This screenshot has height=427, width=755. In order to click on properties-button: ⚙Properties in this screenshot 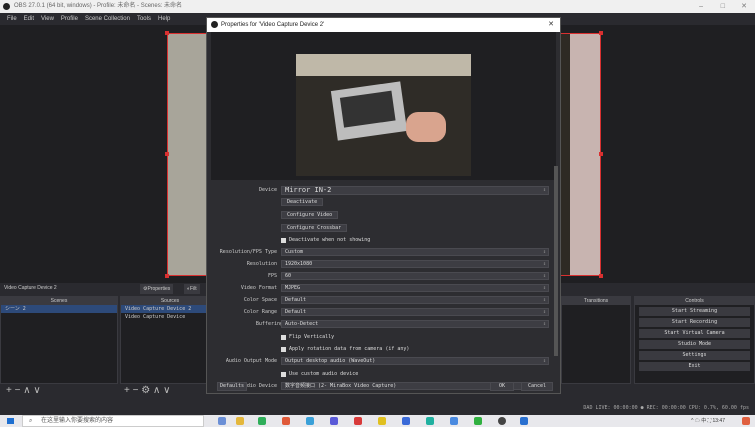, I will do `click(157, 289)`.